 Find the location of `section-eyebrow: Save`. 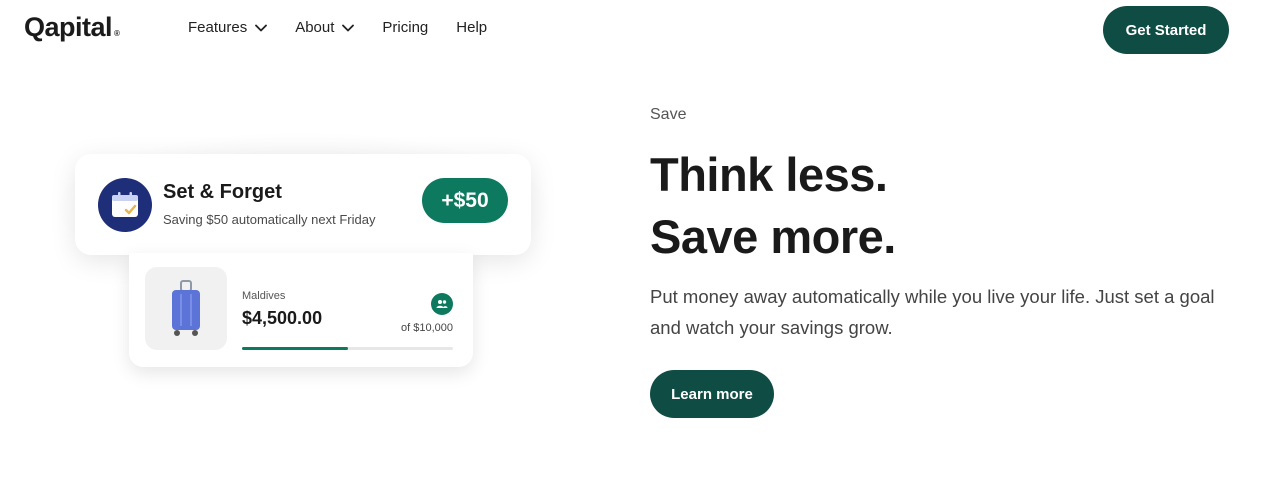

section-eyebrow: Save is located at coordinates (668, 114).